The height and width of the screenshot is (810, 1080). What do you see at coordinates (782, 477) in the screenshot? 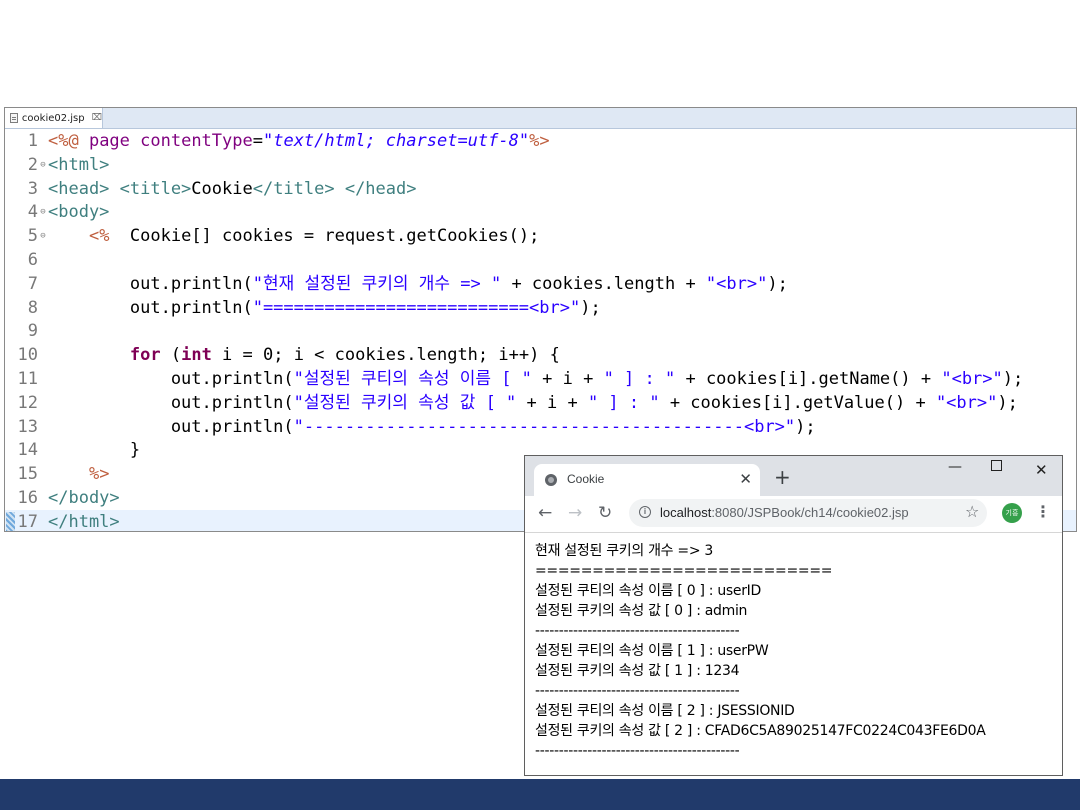
I see `new-tab-button: +` at bounding box center [782, 477].